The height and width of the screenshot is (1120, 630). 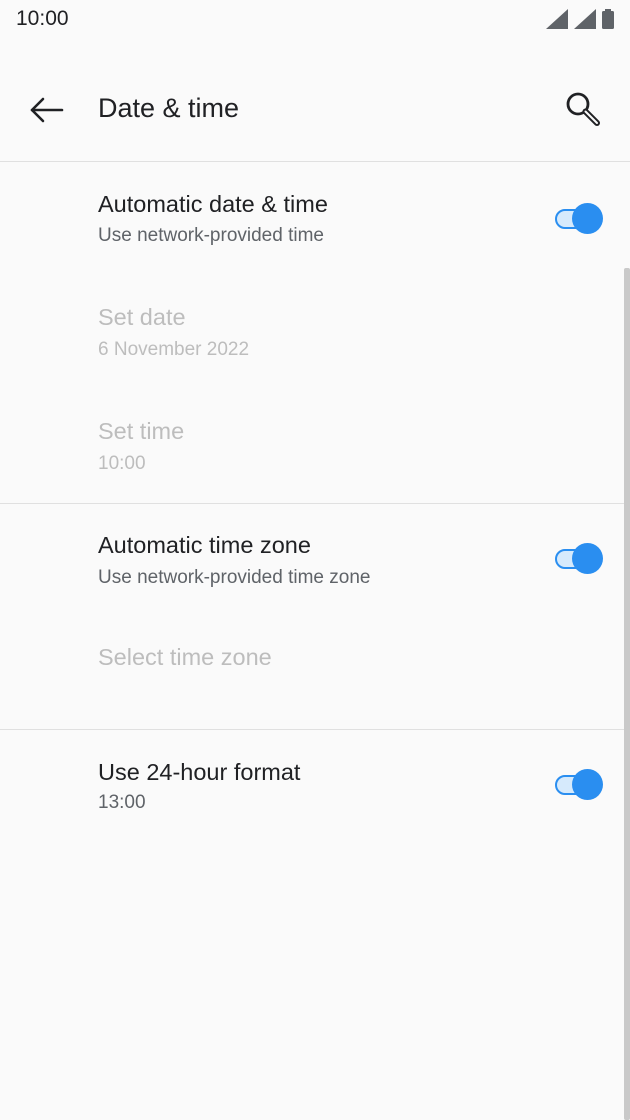 I want to click on status-icons, so click(x=580, y=19).